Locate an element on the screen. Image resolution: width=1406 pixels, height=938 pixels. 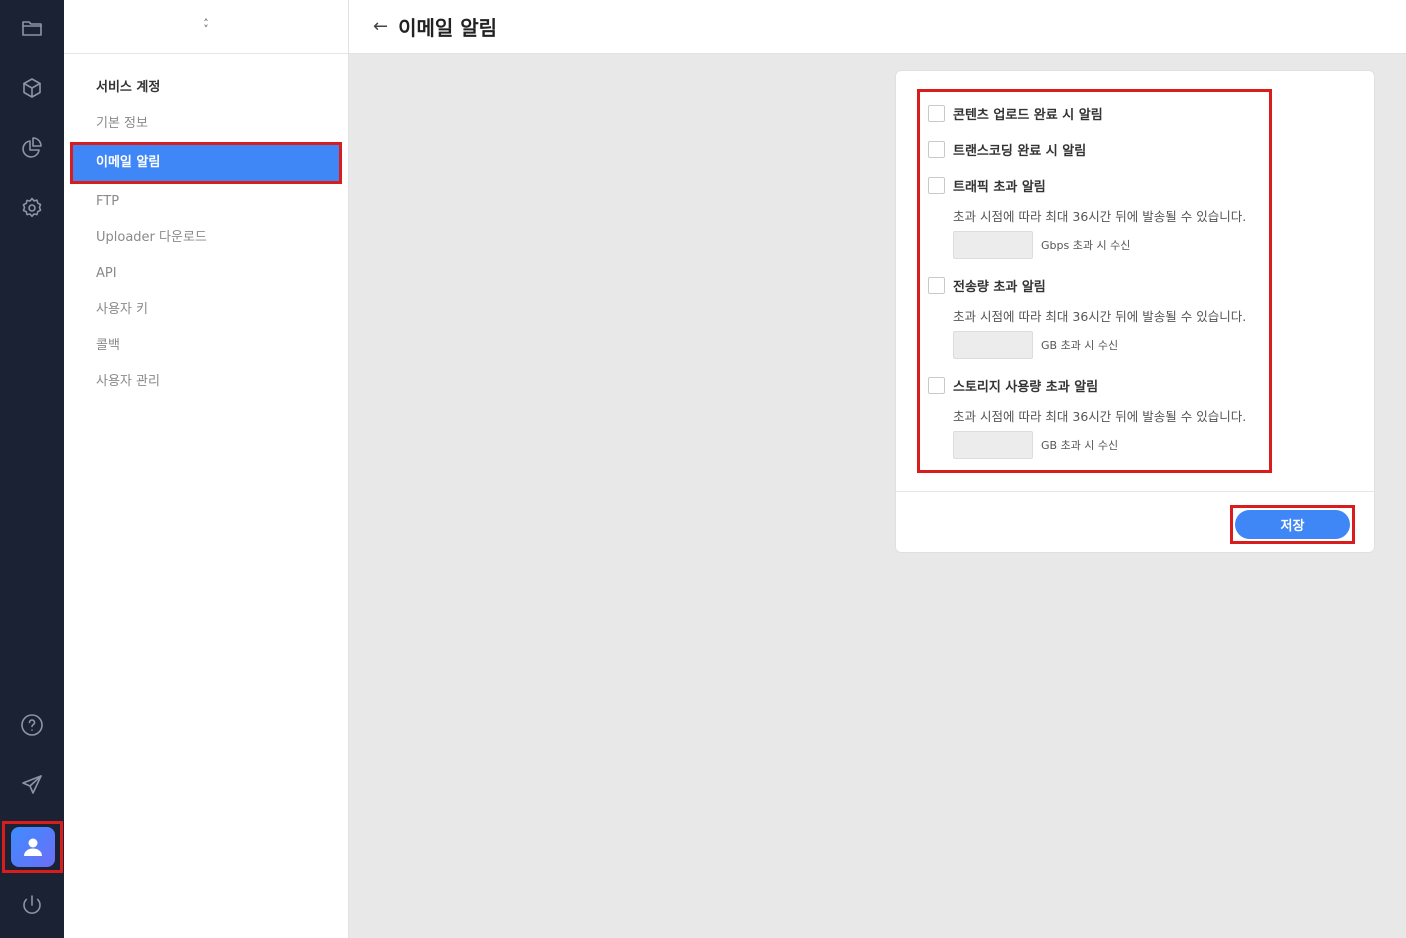
profile-button is located at coordinates (32, 847).